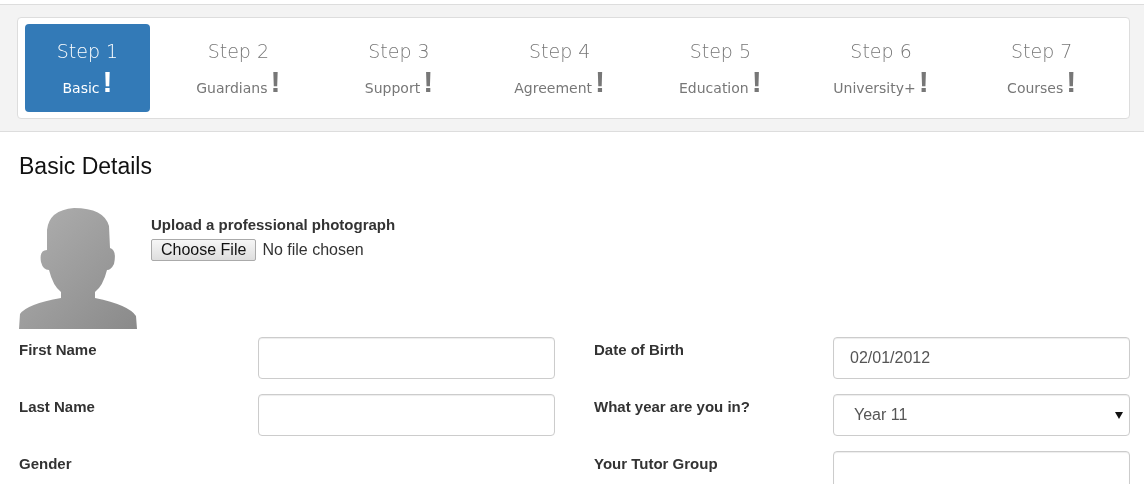  I want to click on step-label: Education, so click(714, 88).